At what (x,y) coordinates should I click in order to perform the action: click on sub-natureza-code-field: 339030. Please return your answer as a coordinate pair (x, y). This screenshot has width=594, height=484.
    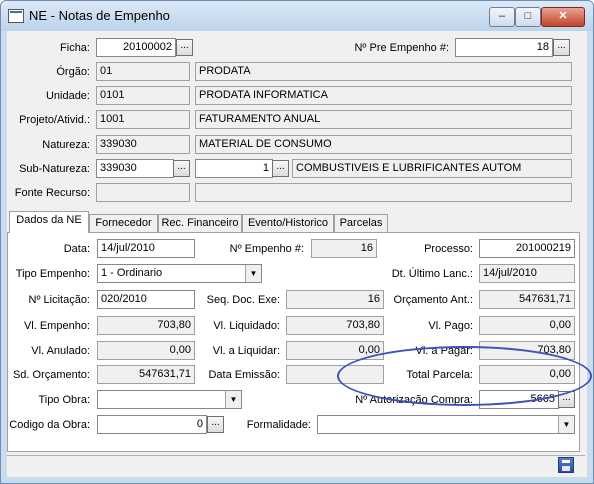
    Looking at the image, I should click on (135, 168).